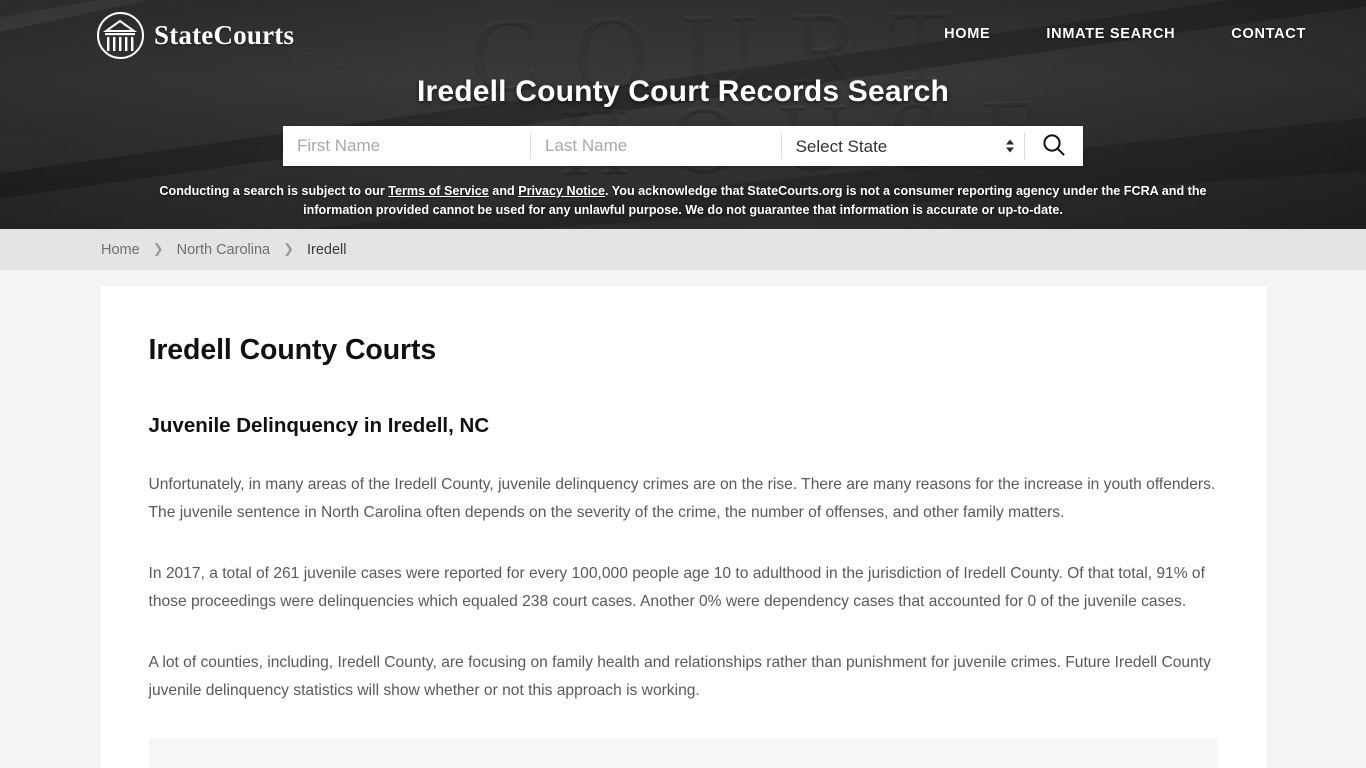 The height and width of the screenshot is (768, 1366). I want to click on search-button, so click(1054, 146).